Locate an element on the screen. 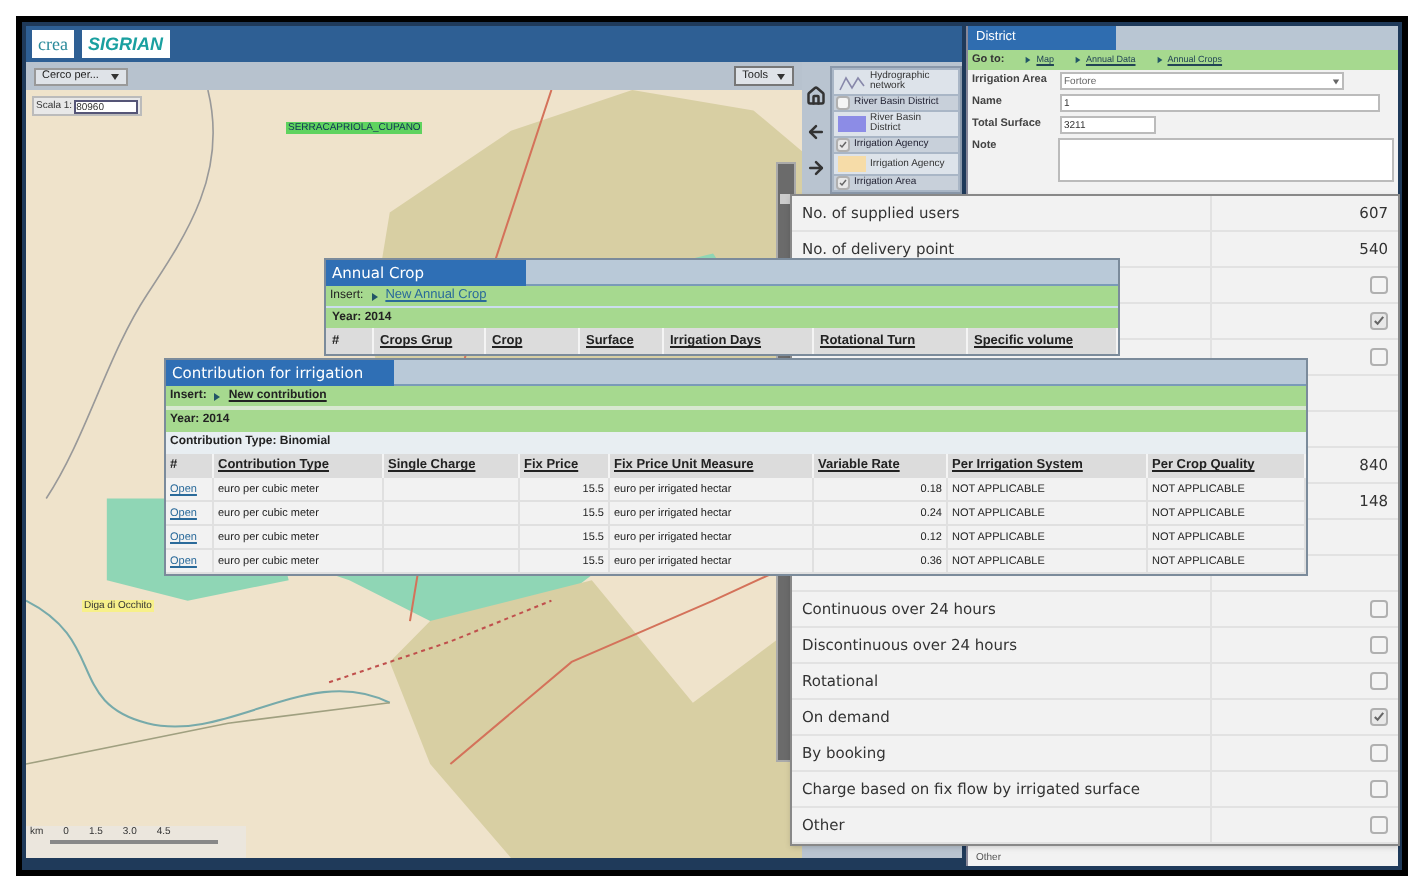 The width and height of the screenshot is (1408, 884). logo: crea is located at coordinates (53, 44).